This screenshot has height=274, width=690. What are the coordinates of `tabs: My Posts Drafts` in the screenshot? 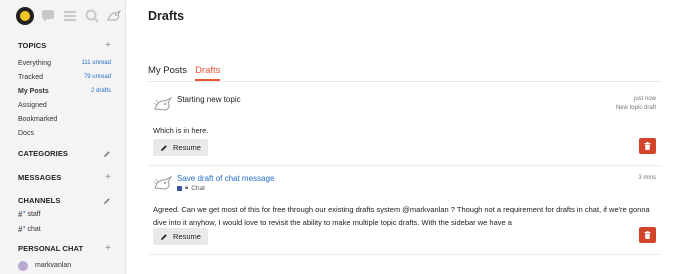 It's located at (184, 73).